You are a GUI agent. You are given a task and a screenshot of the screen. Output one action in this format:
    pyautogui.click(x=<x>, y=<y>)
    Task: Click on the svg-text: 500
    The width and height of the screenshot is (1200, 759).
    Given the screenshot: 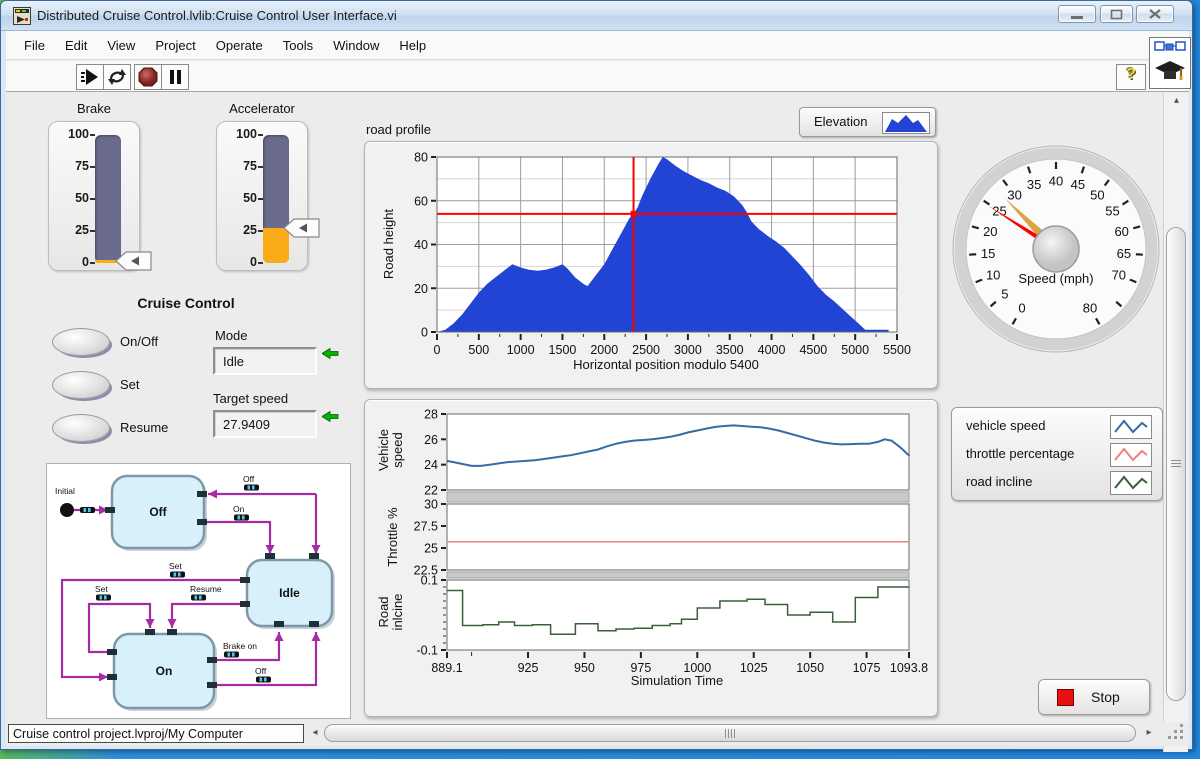 What is the action you would take?
    pyautogui.click(x=478, y=350)
    